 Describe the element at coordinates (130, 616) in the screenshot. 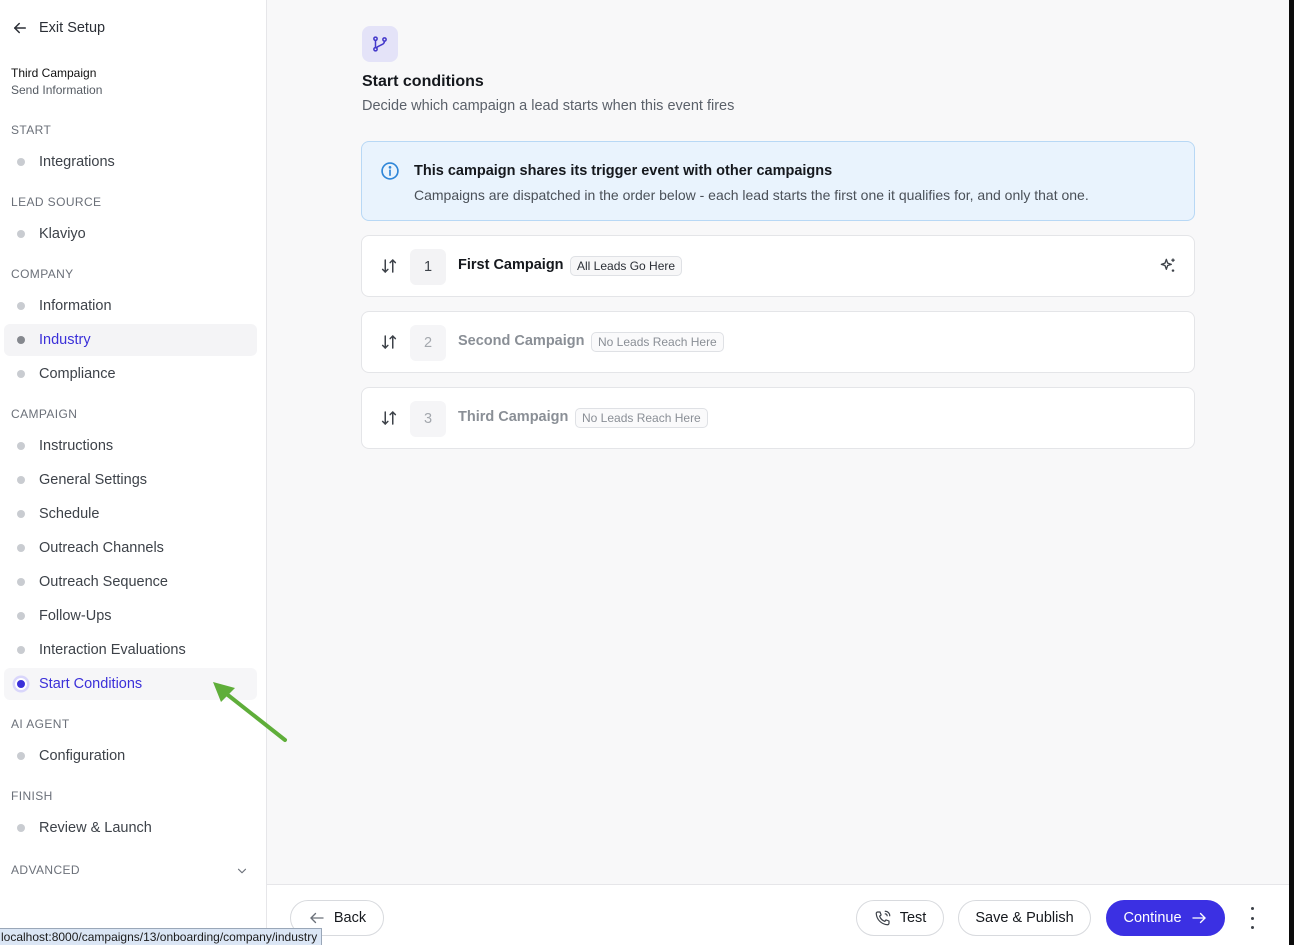

I see `sidebar-item-follow-ups: Follow-Ups` at that location.